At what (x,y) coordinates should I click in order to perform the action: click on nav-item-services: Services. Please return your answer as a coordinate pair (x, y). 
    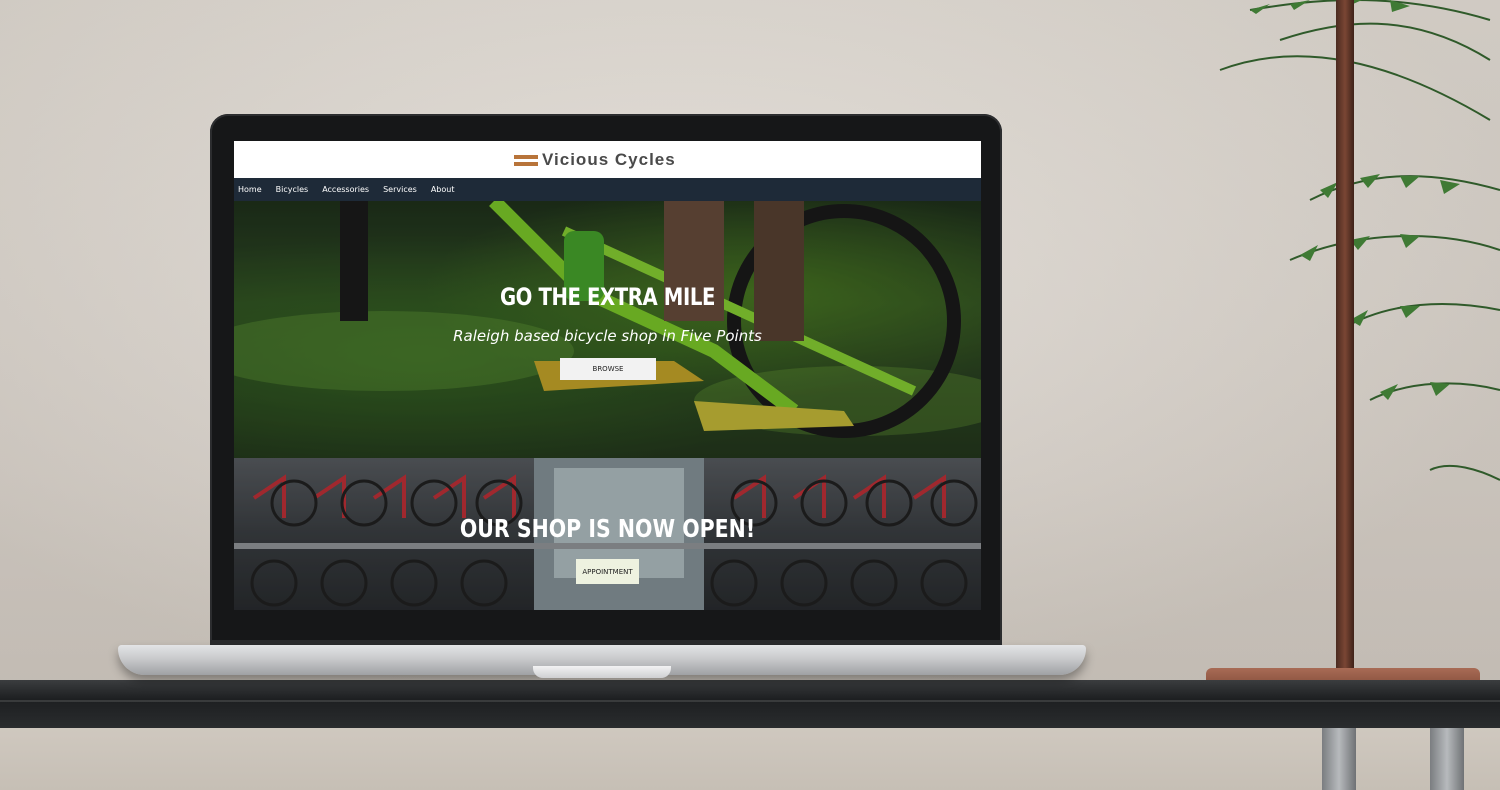
    Looking at the image, I should click on (401, 189).